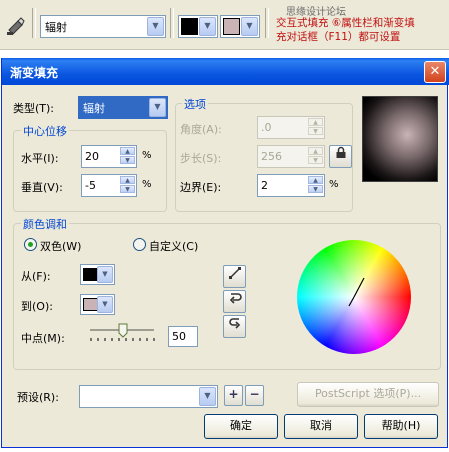  Describe the element at coordinates (147, 155) in the screenshot. I see `horizontal-percent: %` at that location.